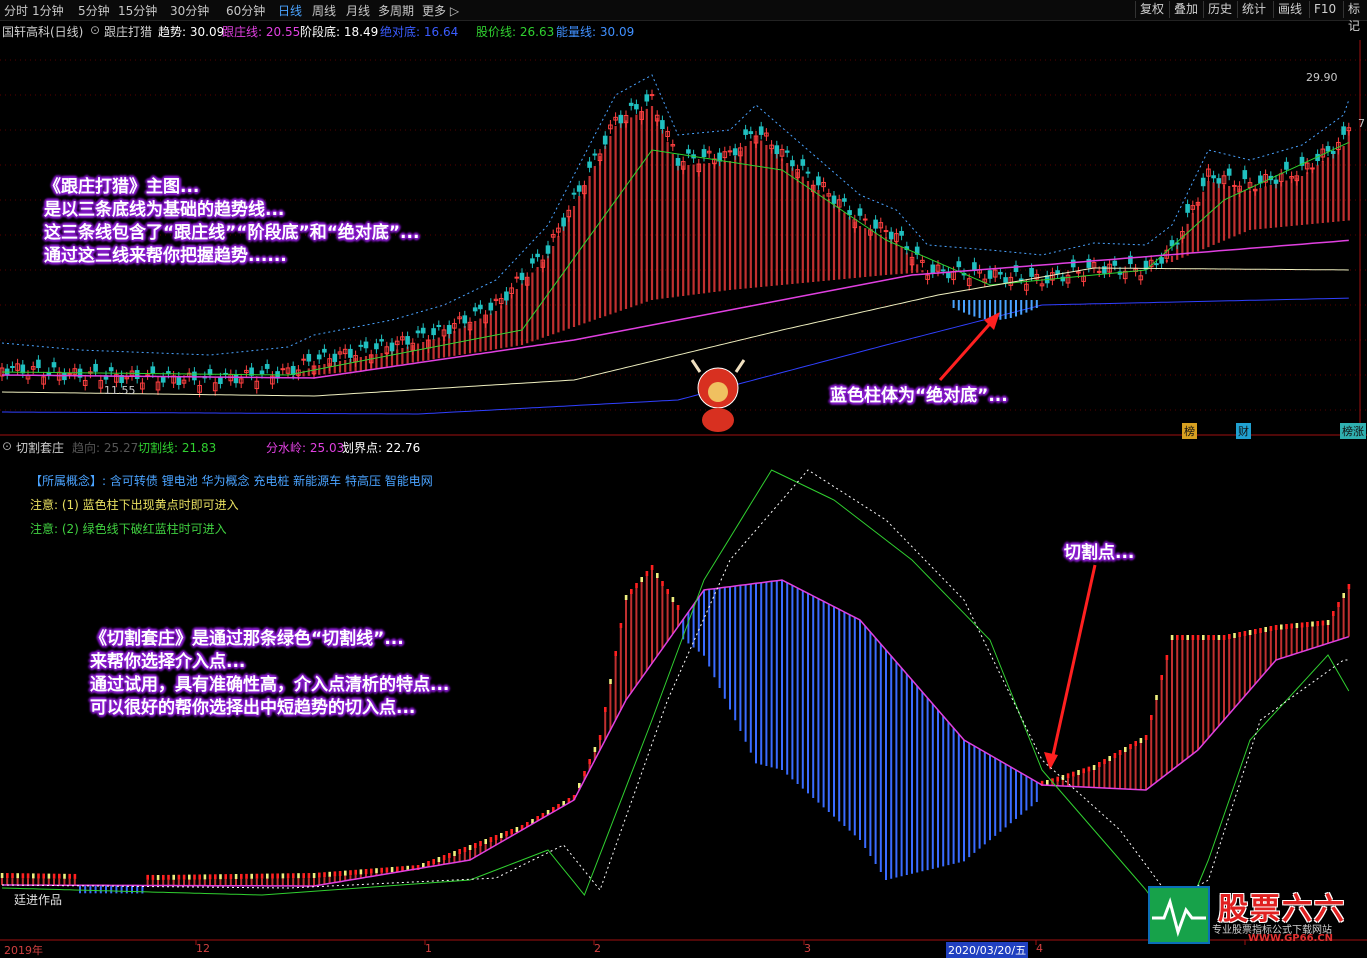 The image size is (1367, 958). What do you see at coordinates (134, 505) in the screenshot?
I see `note-1: 注意: (1) 蓝色柱下出现黄点时即可进入` at bounding box center [134, 505].